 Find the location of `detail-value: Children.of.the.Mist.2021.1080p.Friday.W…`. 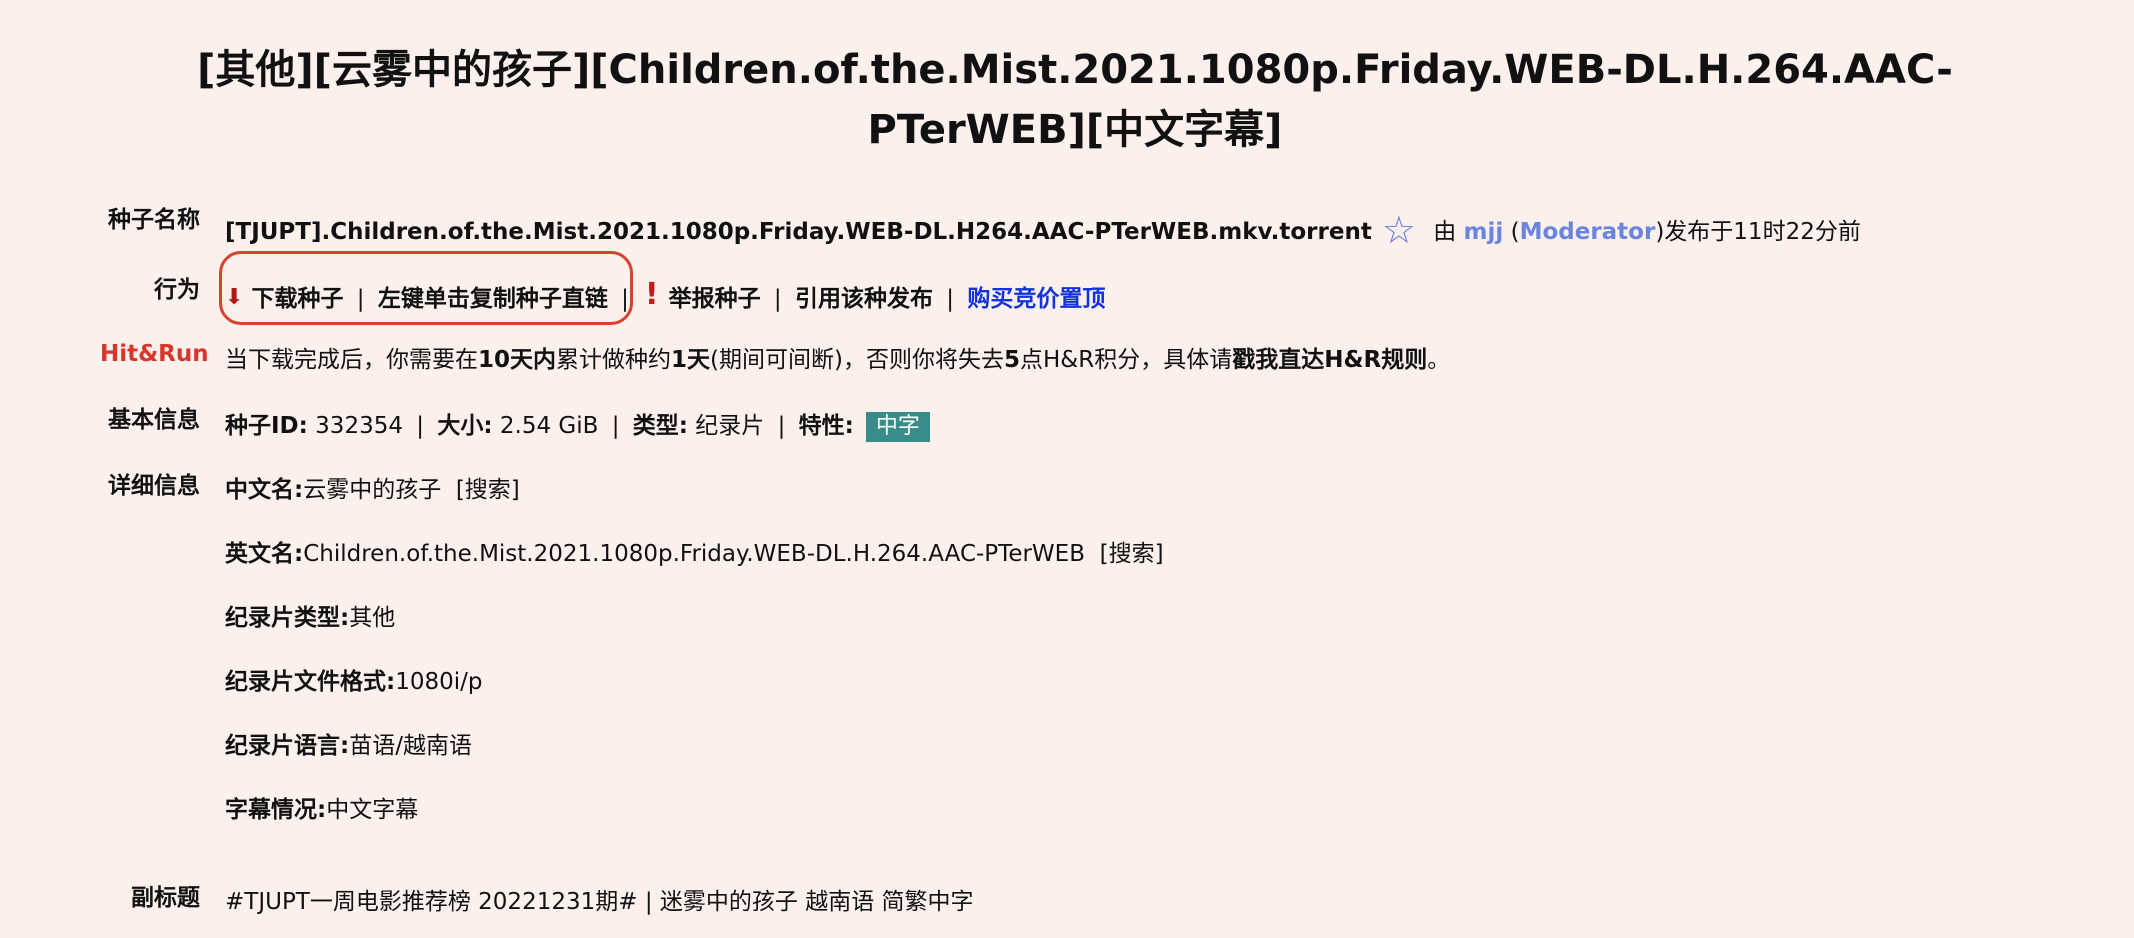

detail-value: Children.of.the.Mist.2021.1080p.Friday.W… is located at coordinates (694, 554).